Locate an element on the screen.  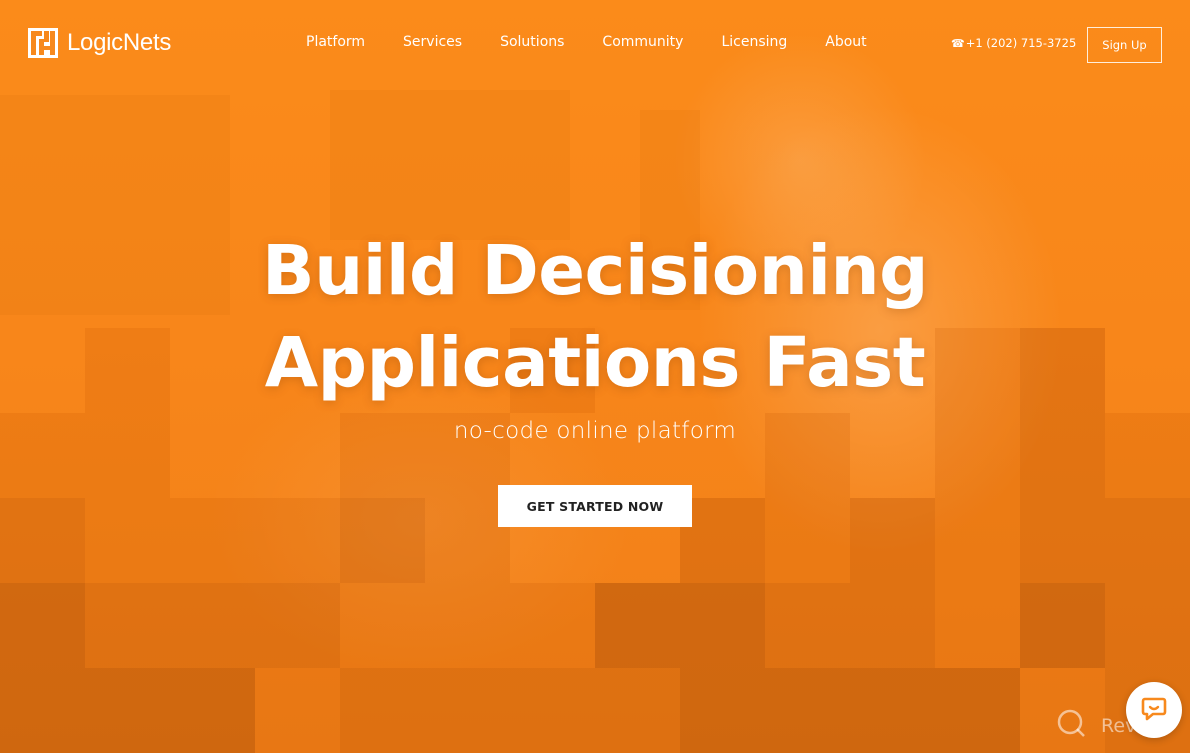
logicnets-logo-icon is located at coordinates (43, 43).